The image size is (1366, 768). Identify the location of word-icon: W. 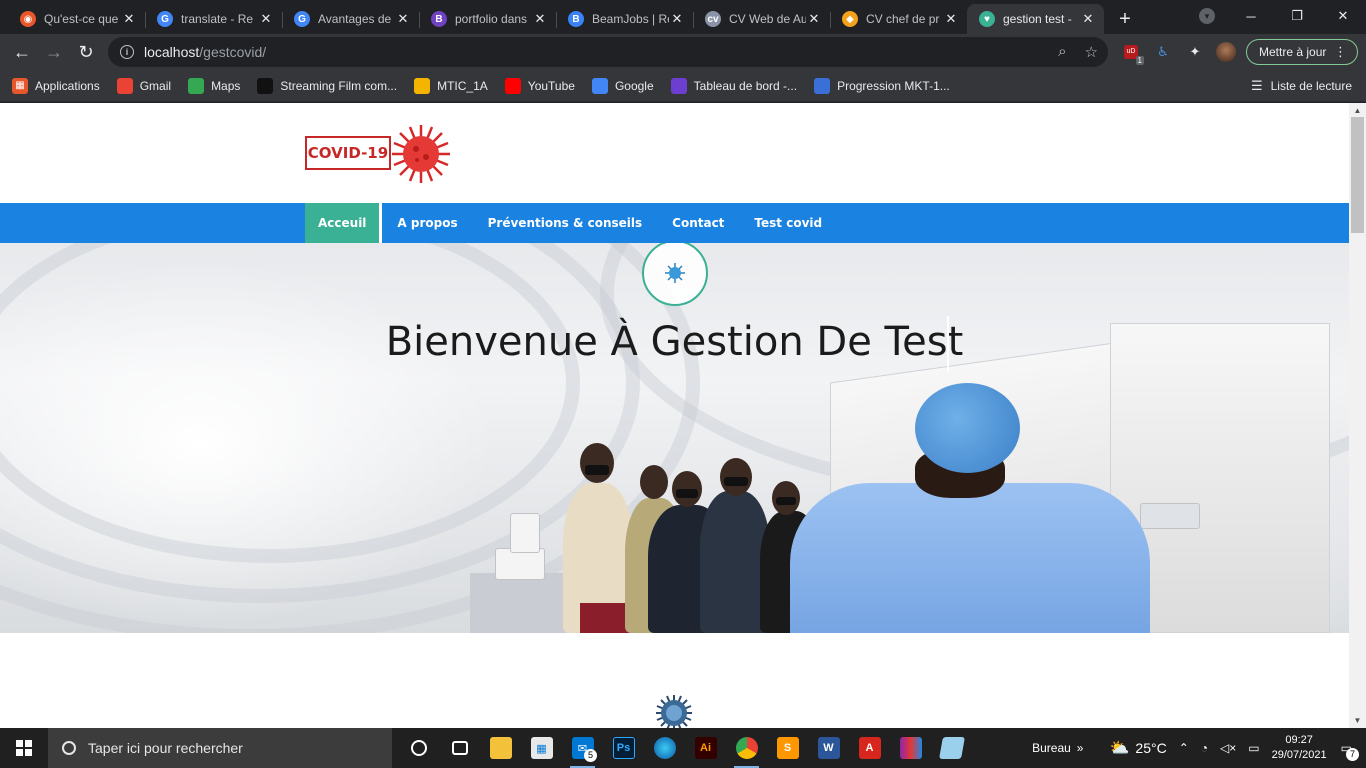
(828, 748).